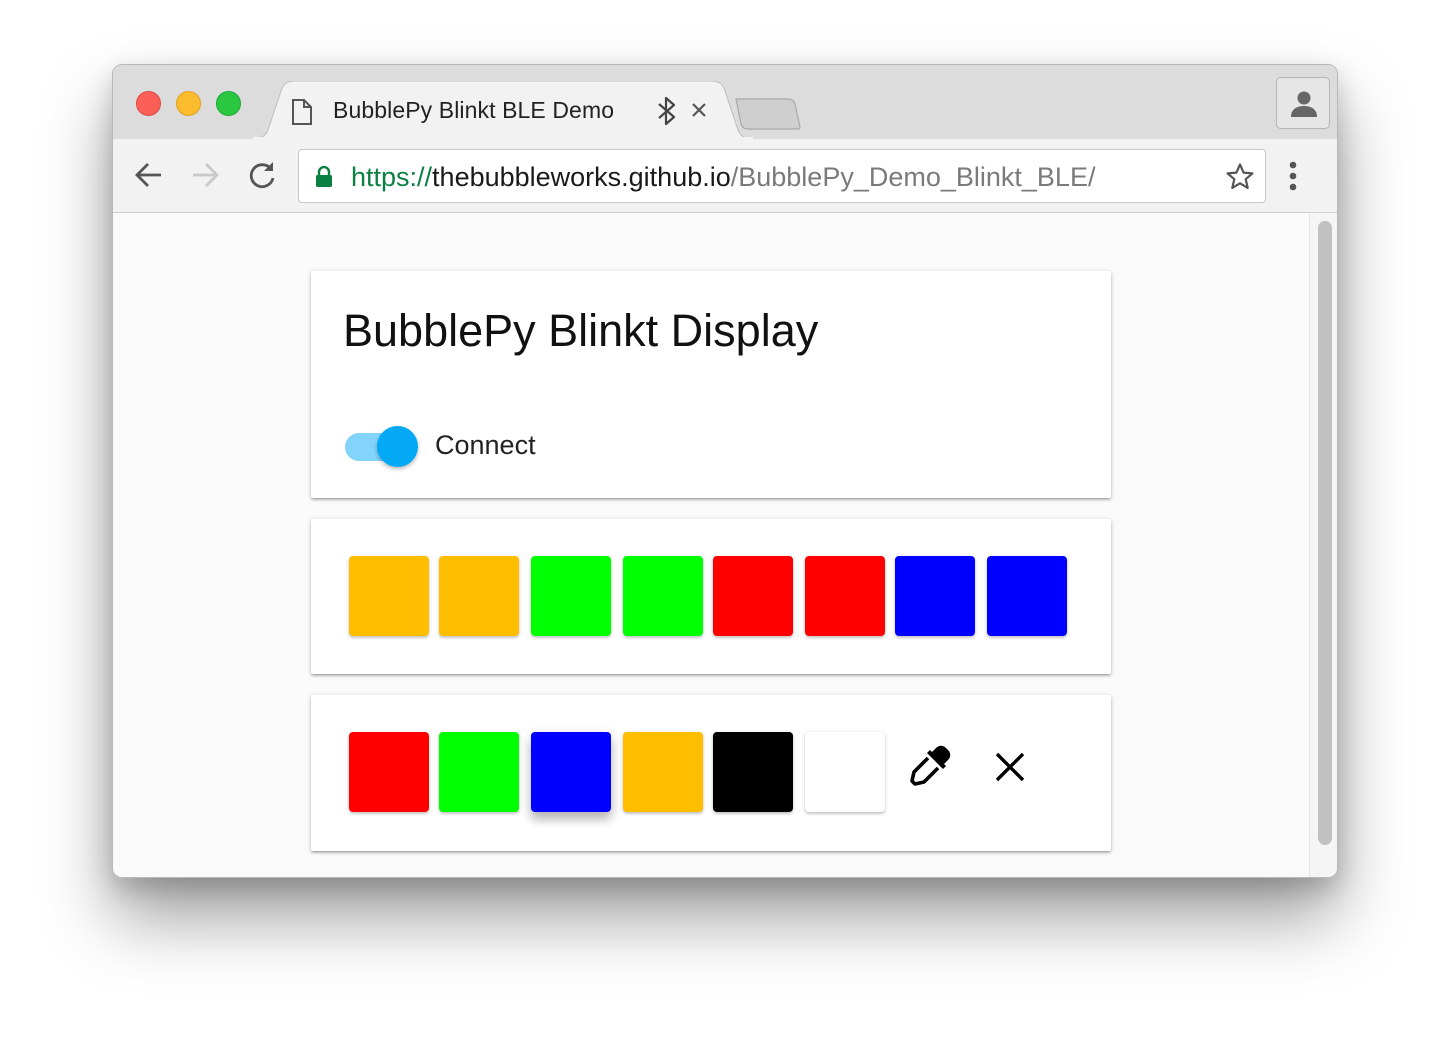 The height and width of the screenshot is (1038, 1450). What do you see at coordinates (485, 445) in the screenshot?
I see `connect-label: Connect` at bounding box center [485, 445].